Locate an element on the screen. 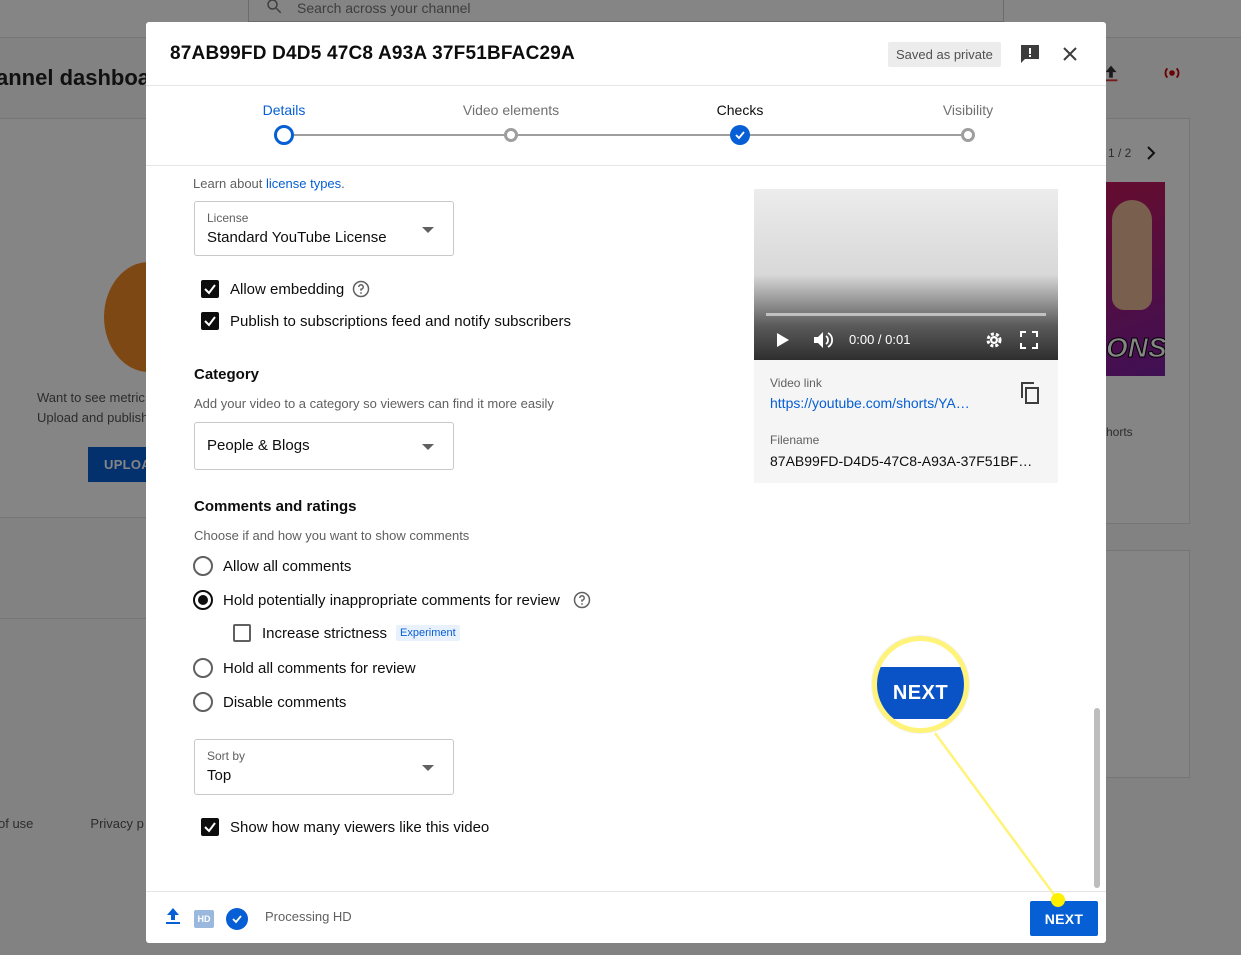 The image size is (1241, 955). check-icon is located at coordinates (740, 135).